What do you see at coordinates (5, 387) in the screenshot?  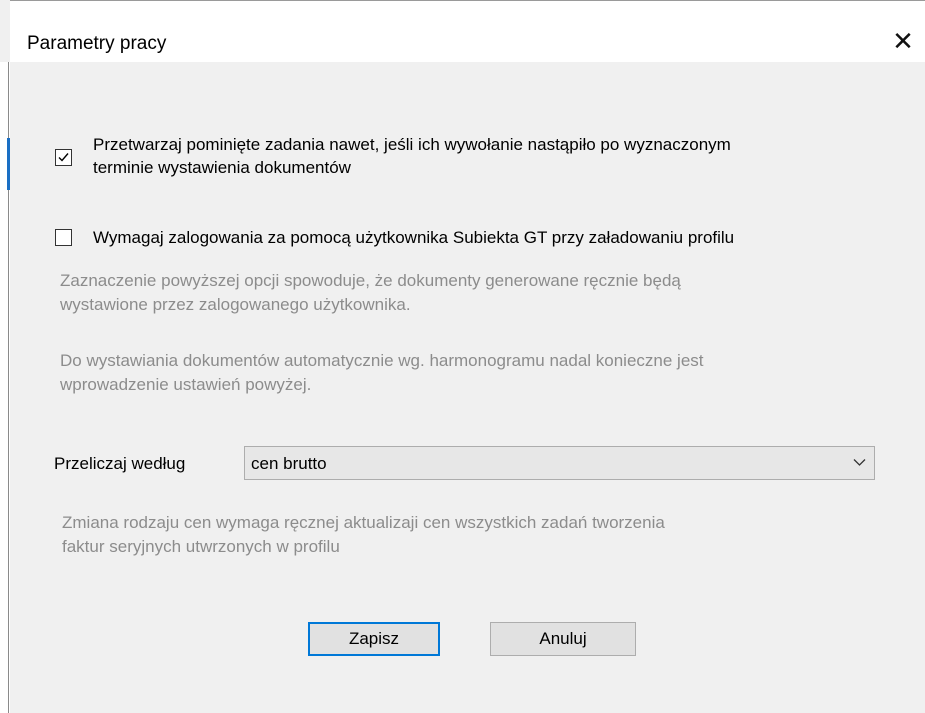 I see `background-window-edge` at bounding box center [5, 387].